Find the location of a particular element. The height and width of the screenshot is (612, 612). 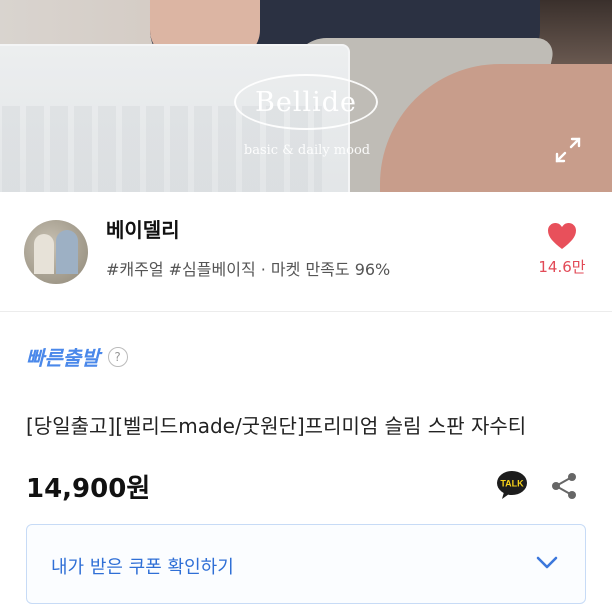

talk-label: TALK is located at coordinates (512, 484).